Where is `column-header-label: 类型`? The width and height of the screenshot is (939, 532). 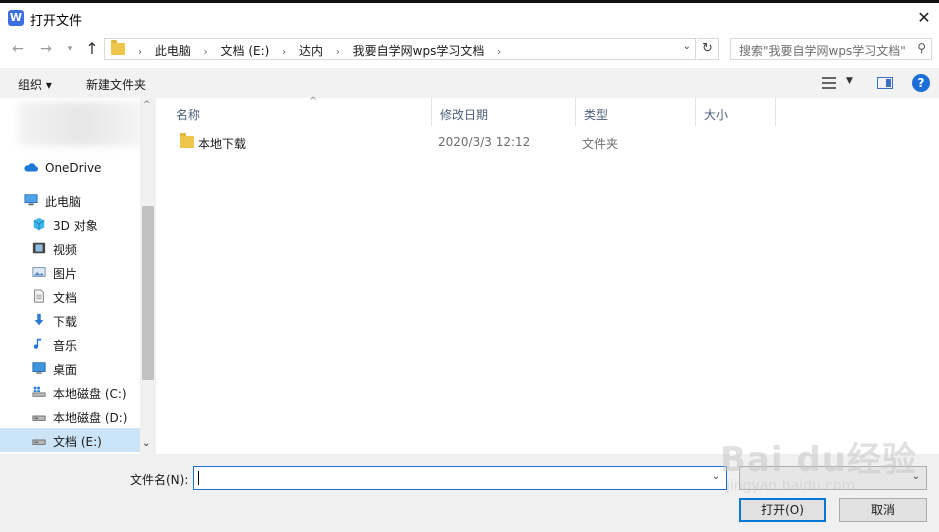 column-header-label: 类型 is located at coordinates (596, 115).